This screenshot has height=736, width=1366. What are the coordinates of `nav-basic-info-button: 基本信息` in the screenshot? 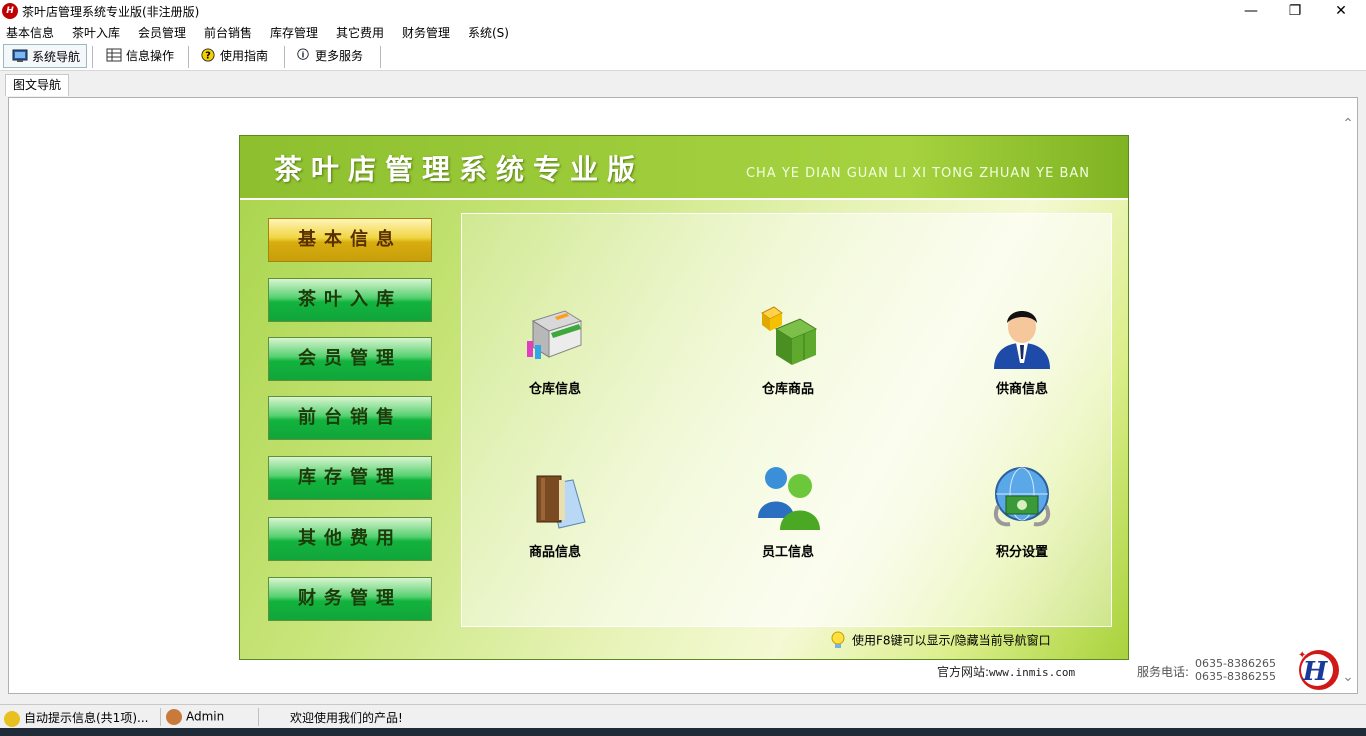 It's located at (350, 240).